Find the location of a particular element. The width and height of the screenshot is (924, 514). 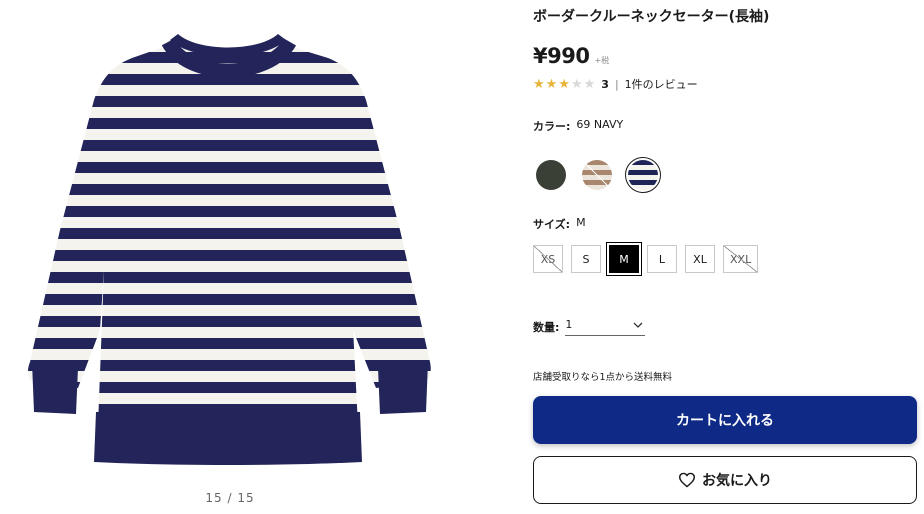

tax-note: +税 is located at coordinates (602, 60).